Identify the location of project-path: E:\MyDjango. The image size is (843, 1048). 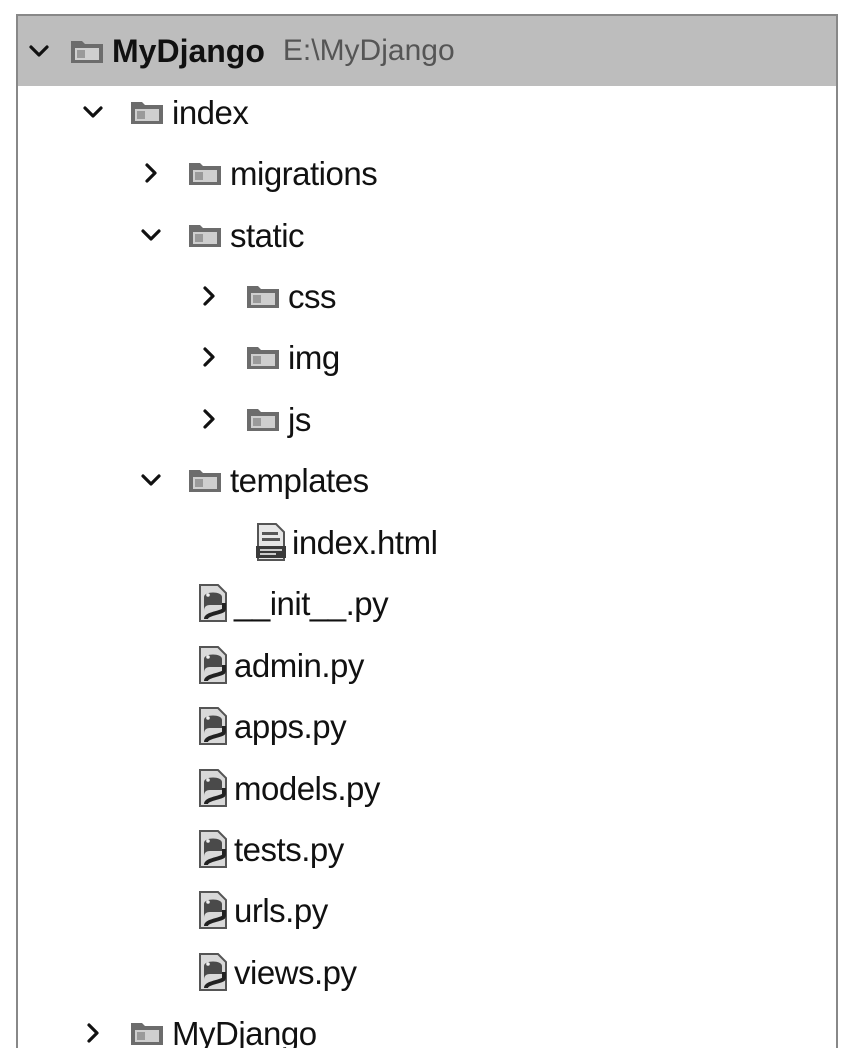
(369, 51).